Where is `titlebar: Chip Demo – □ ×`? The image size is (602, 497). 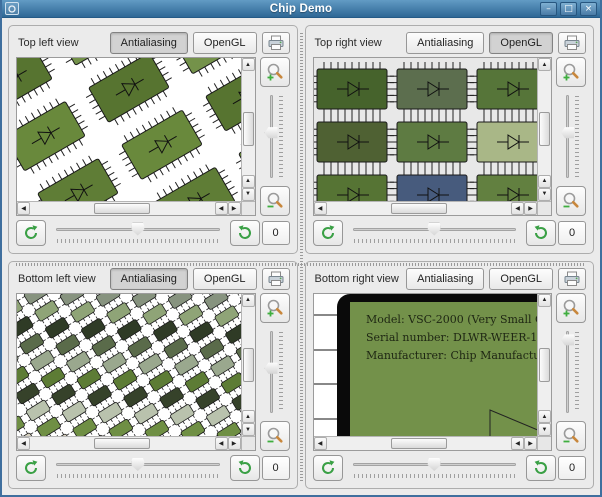 titlebar: Chip Demo – □ × is located at coordinates (301, 9).